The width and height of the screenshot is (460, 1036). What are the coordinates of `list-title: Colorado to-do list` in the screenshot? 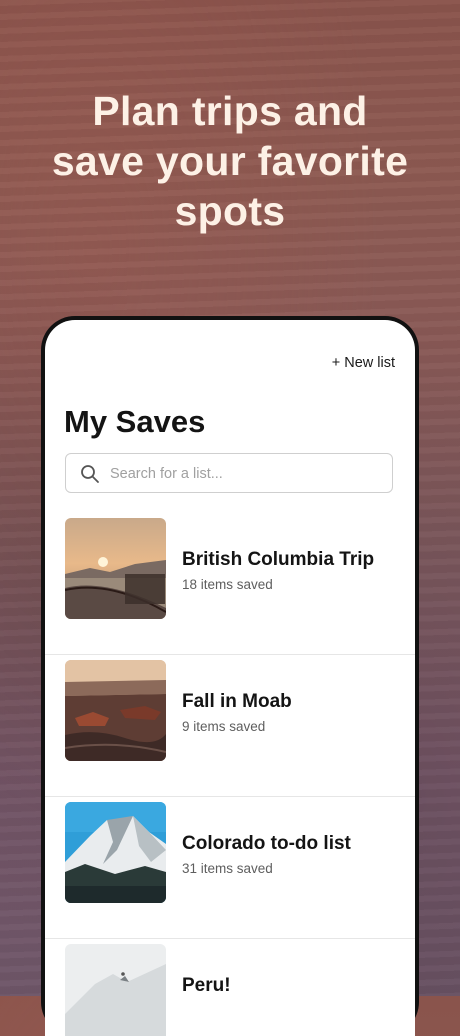 It's located at (266, 843).